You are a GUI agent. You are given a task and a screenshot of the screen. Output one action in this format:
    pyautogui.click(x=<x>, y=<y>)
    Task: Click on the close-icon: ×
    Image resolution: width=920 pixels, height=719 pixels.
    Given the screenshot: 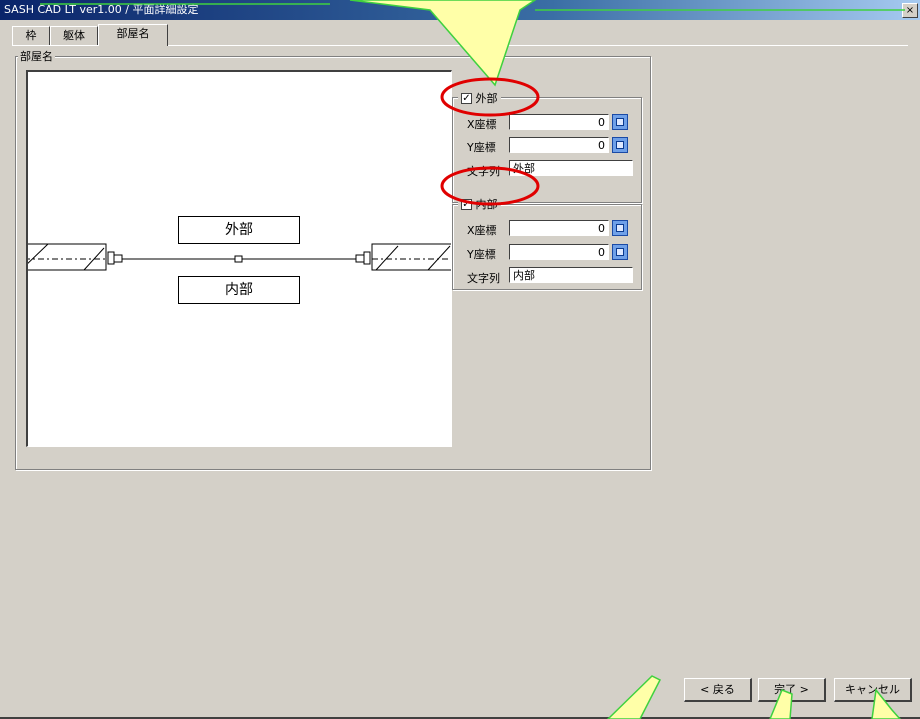 What is the action you would take?
    pyautogui.click(x=910, y=10)
    